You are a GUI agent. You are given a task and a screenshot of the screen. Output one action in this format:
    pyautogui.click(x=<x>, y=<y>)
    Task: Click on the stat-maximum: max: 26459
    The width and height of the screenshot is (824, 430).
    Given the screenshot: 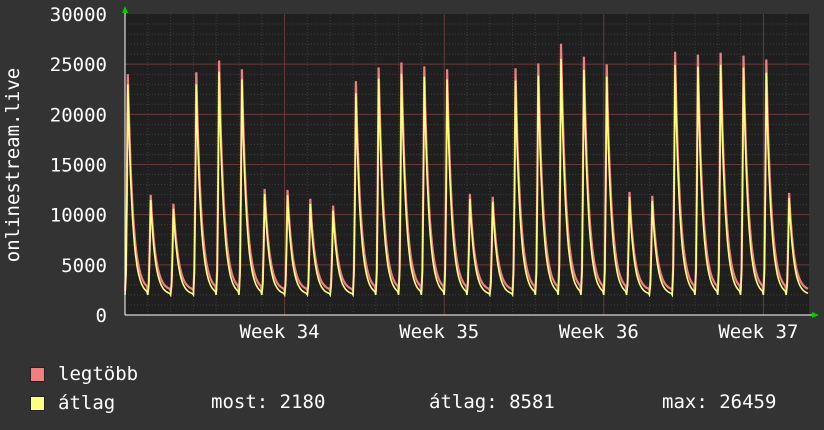 What is the action you would take?
    pyautogui.click(x=719, y=402)
    